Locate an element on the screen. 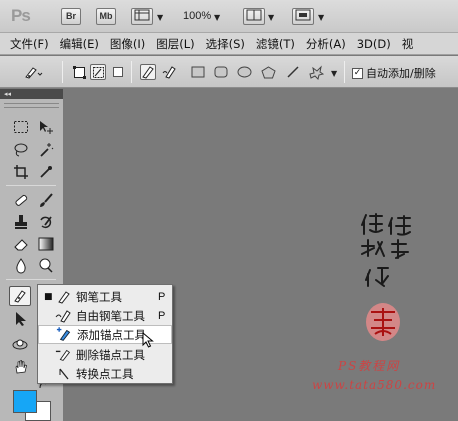 This screenshot has width=458, height=421. screen-mode-button is located at coordinates (303, 16).